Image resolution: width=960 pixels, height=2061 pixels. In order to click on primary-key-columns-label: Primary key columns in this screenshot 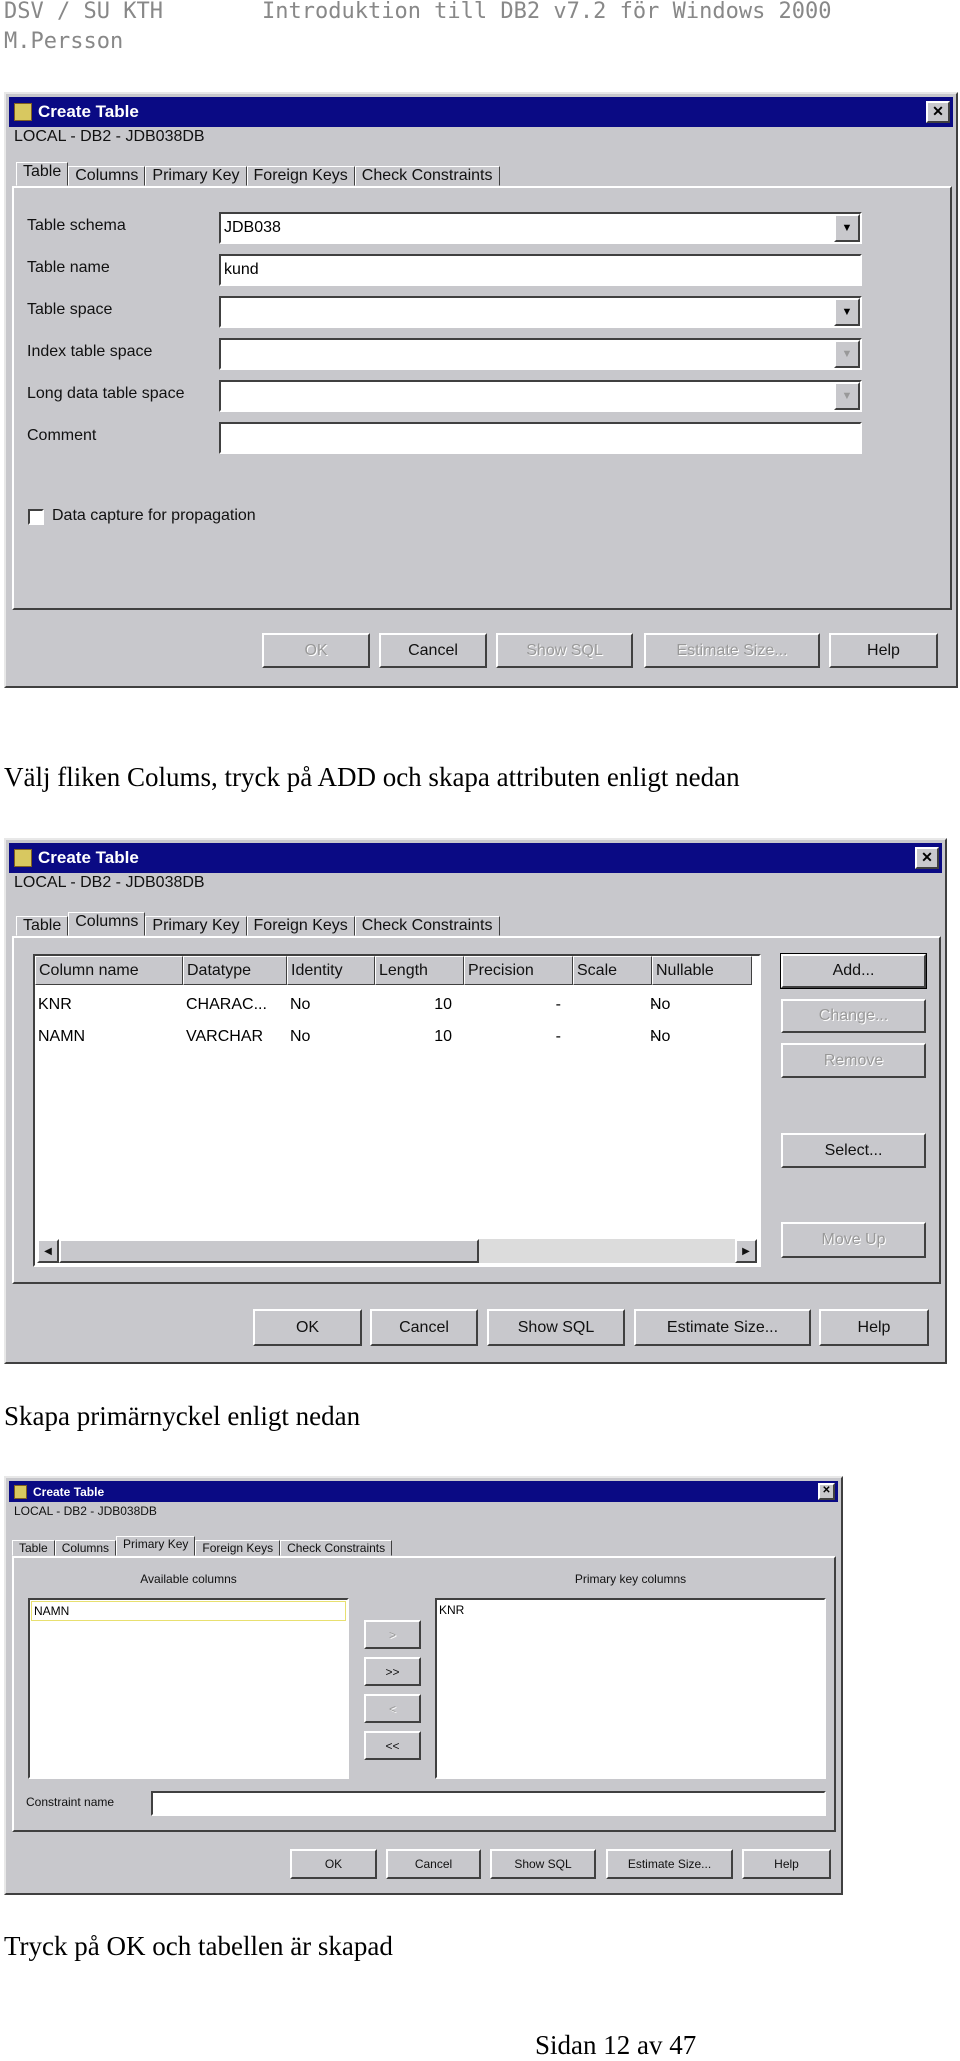, I will do `click(630, 1579)`.